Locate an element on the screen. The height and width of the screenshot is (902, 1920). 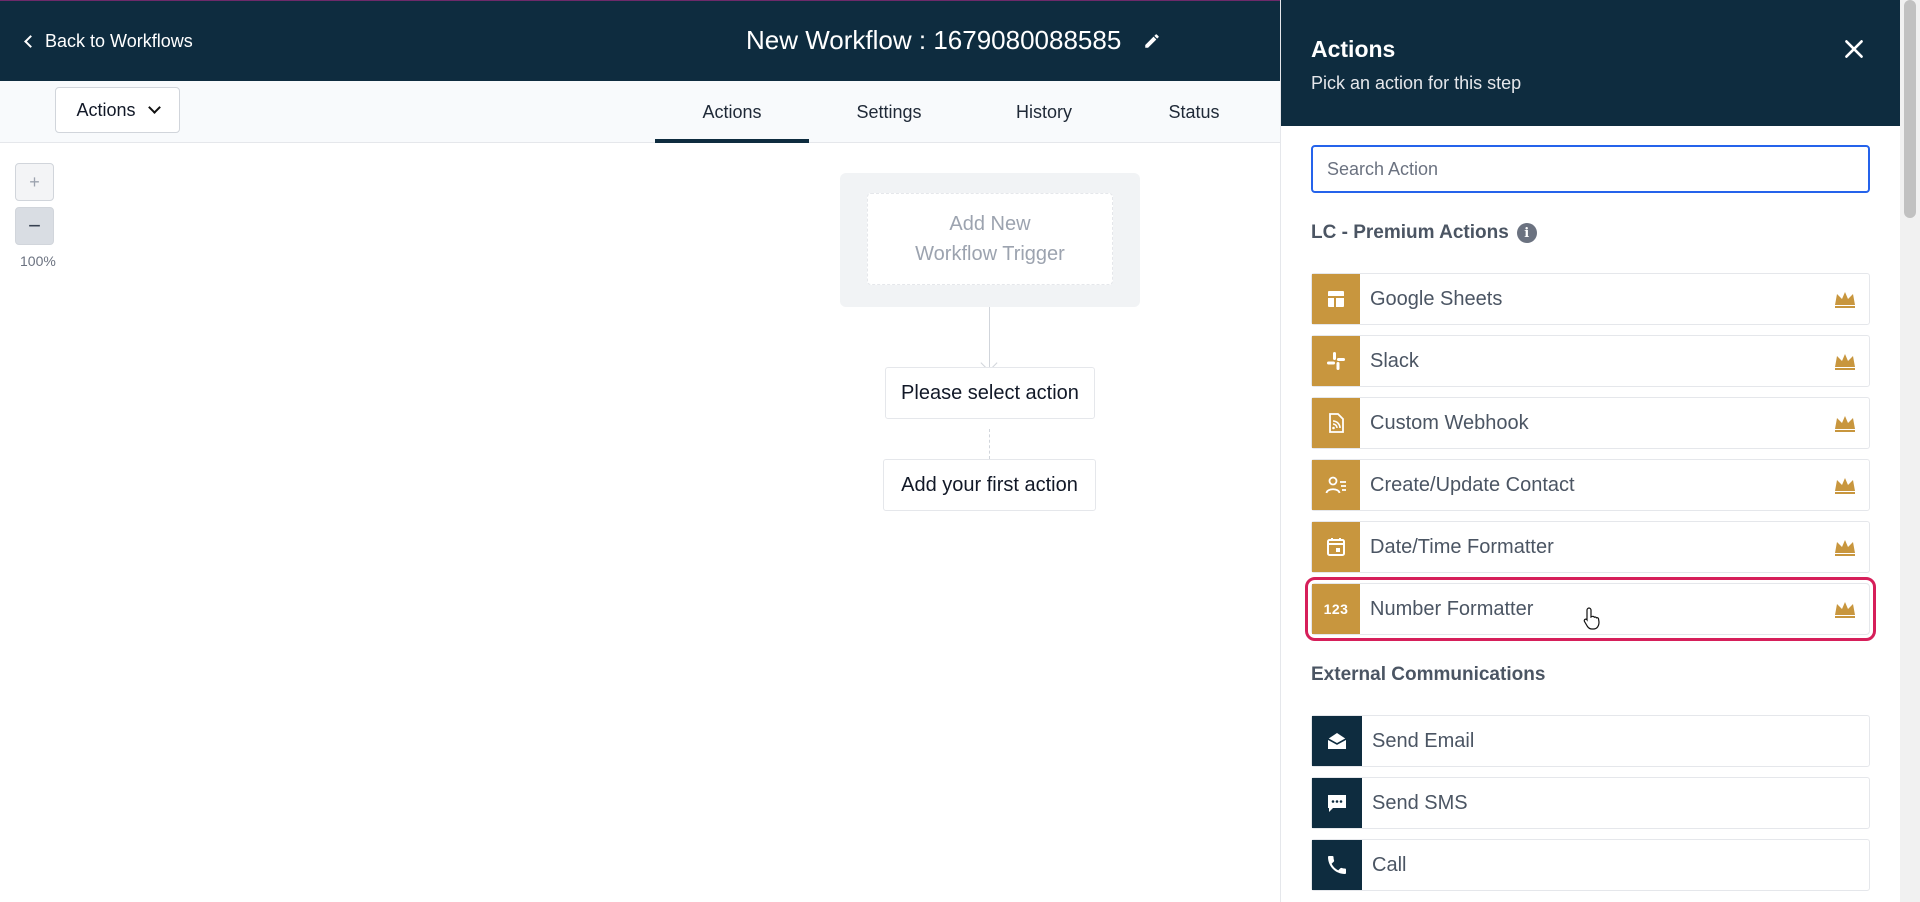
chevron-down-icon is located at coordinates (154, 107).